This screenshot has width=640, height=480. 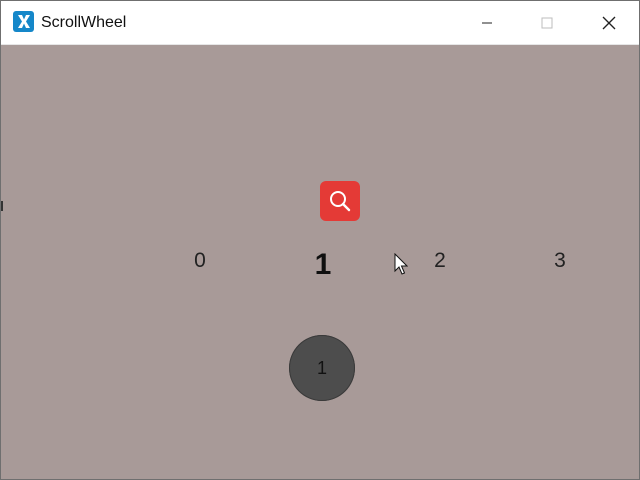 I want to click on search-icon, so click(x=340, y=201).